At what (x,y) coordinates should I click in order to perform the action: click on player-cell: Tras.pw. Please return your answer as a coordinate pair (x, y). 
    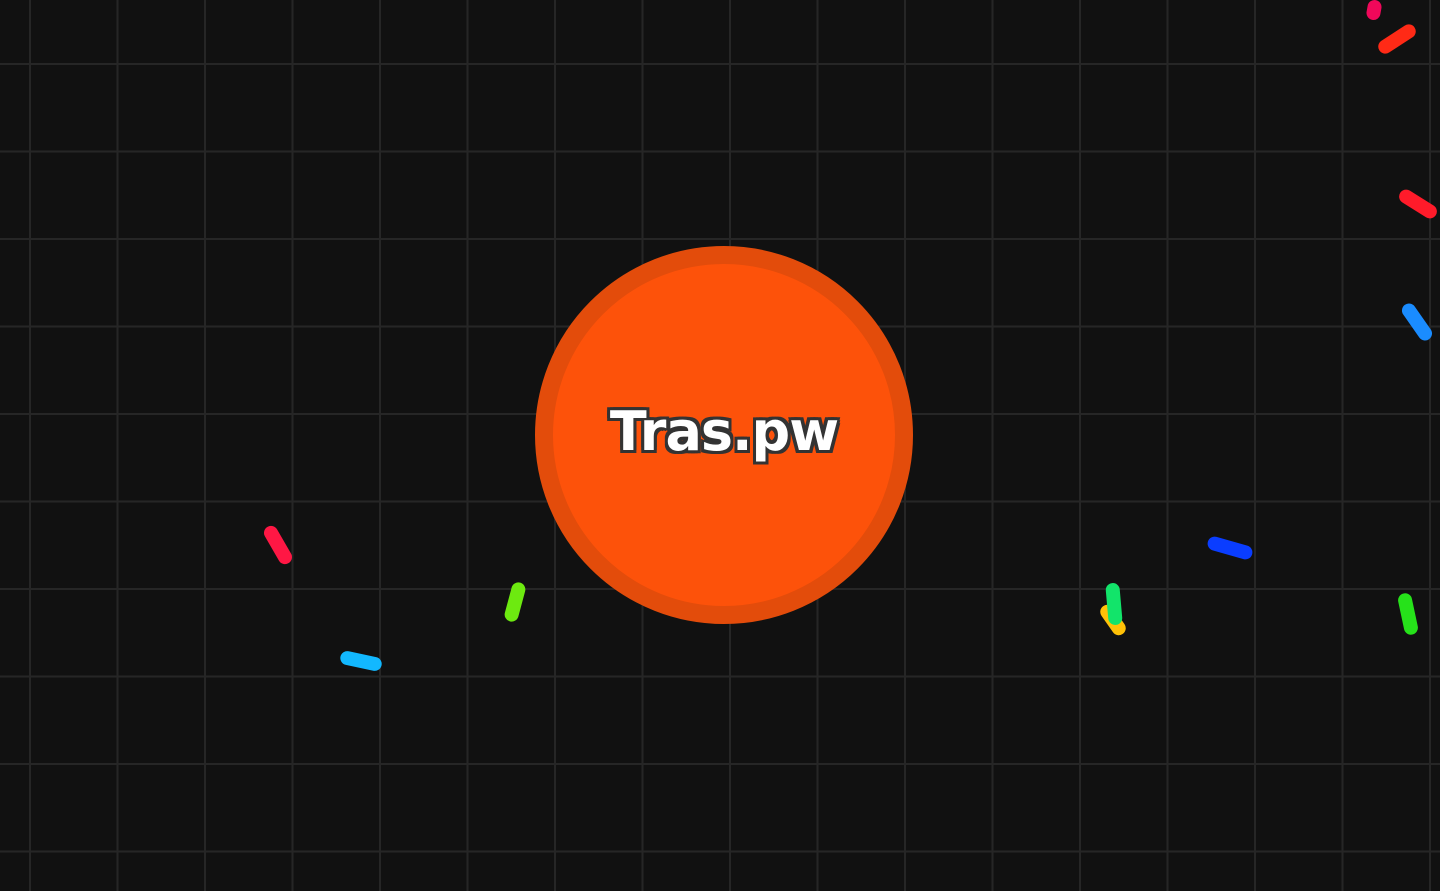
    Looking at the image, I should click on (724, 435).